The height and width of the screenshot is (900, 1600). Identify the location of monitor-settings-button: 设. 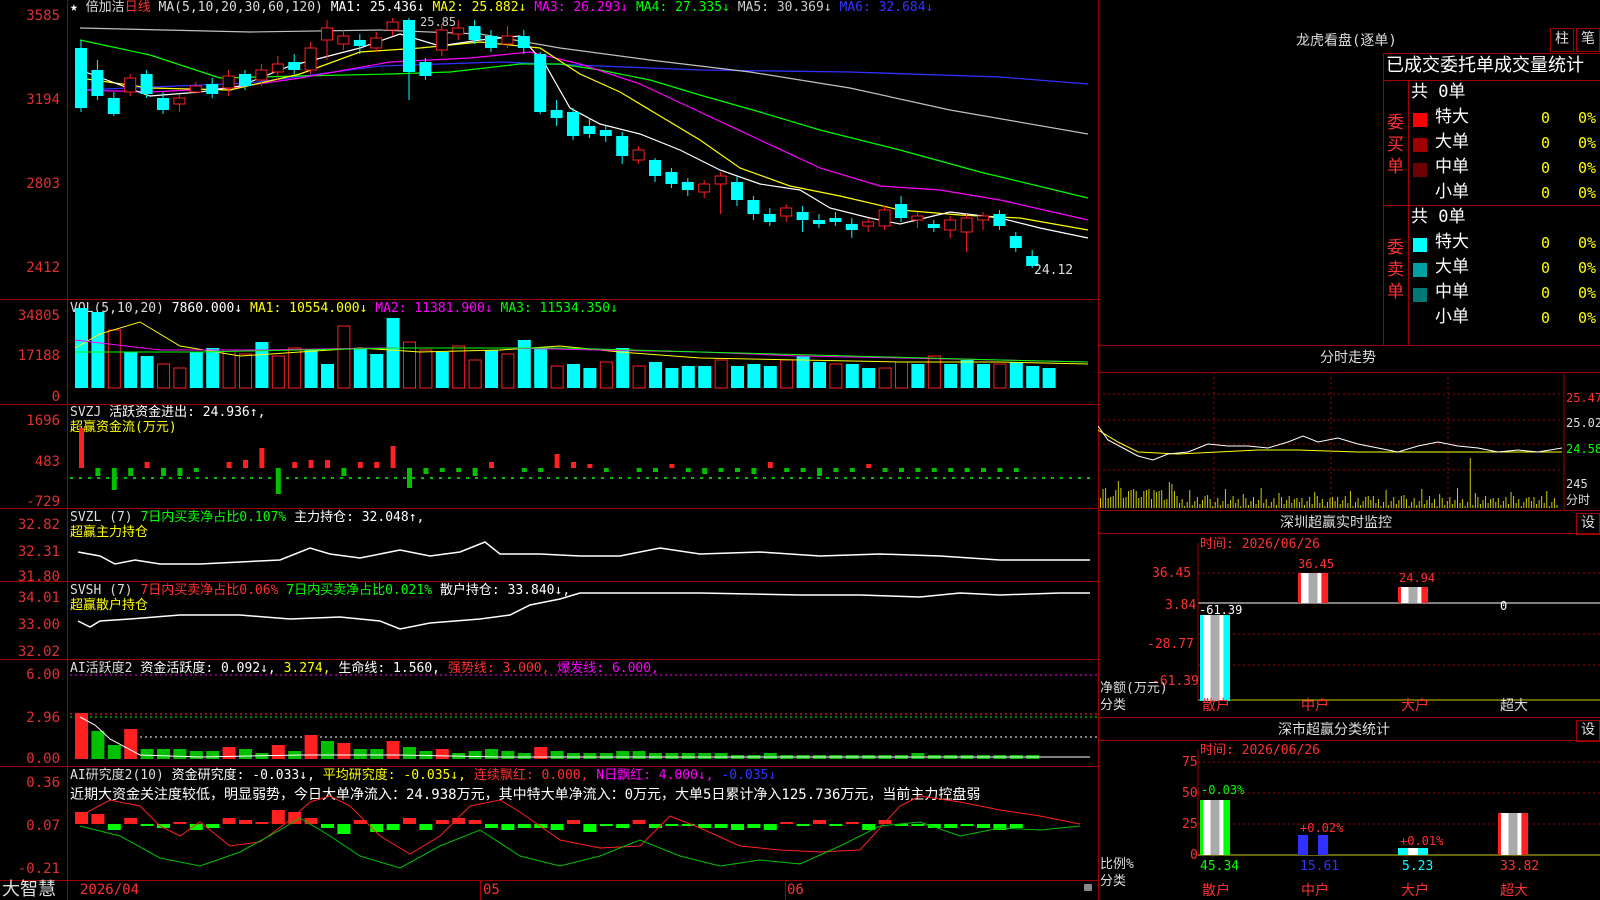
(1588, 524).